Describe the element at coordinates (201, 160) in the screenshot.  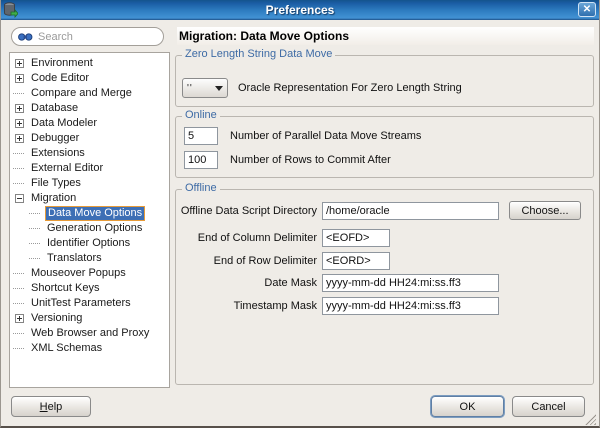
I see `commit-rows-input` at that location.